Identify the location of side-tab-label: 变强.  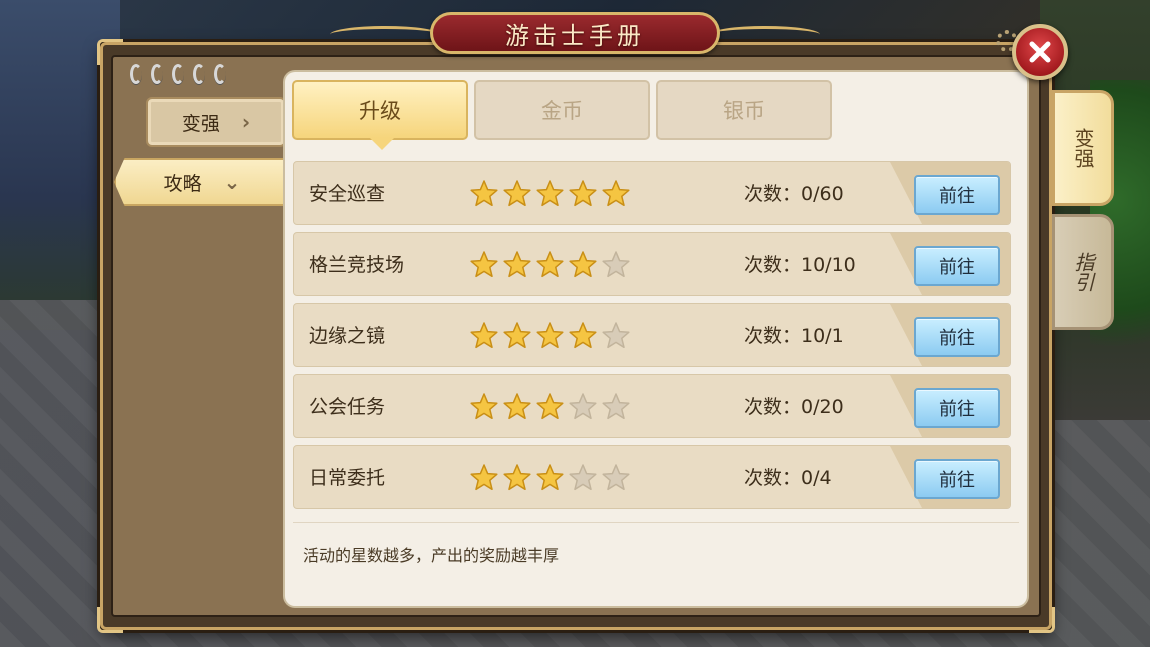
(1083, 148).